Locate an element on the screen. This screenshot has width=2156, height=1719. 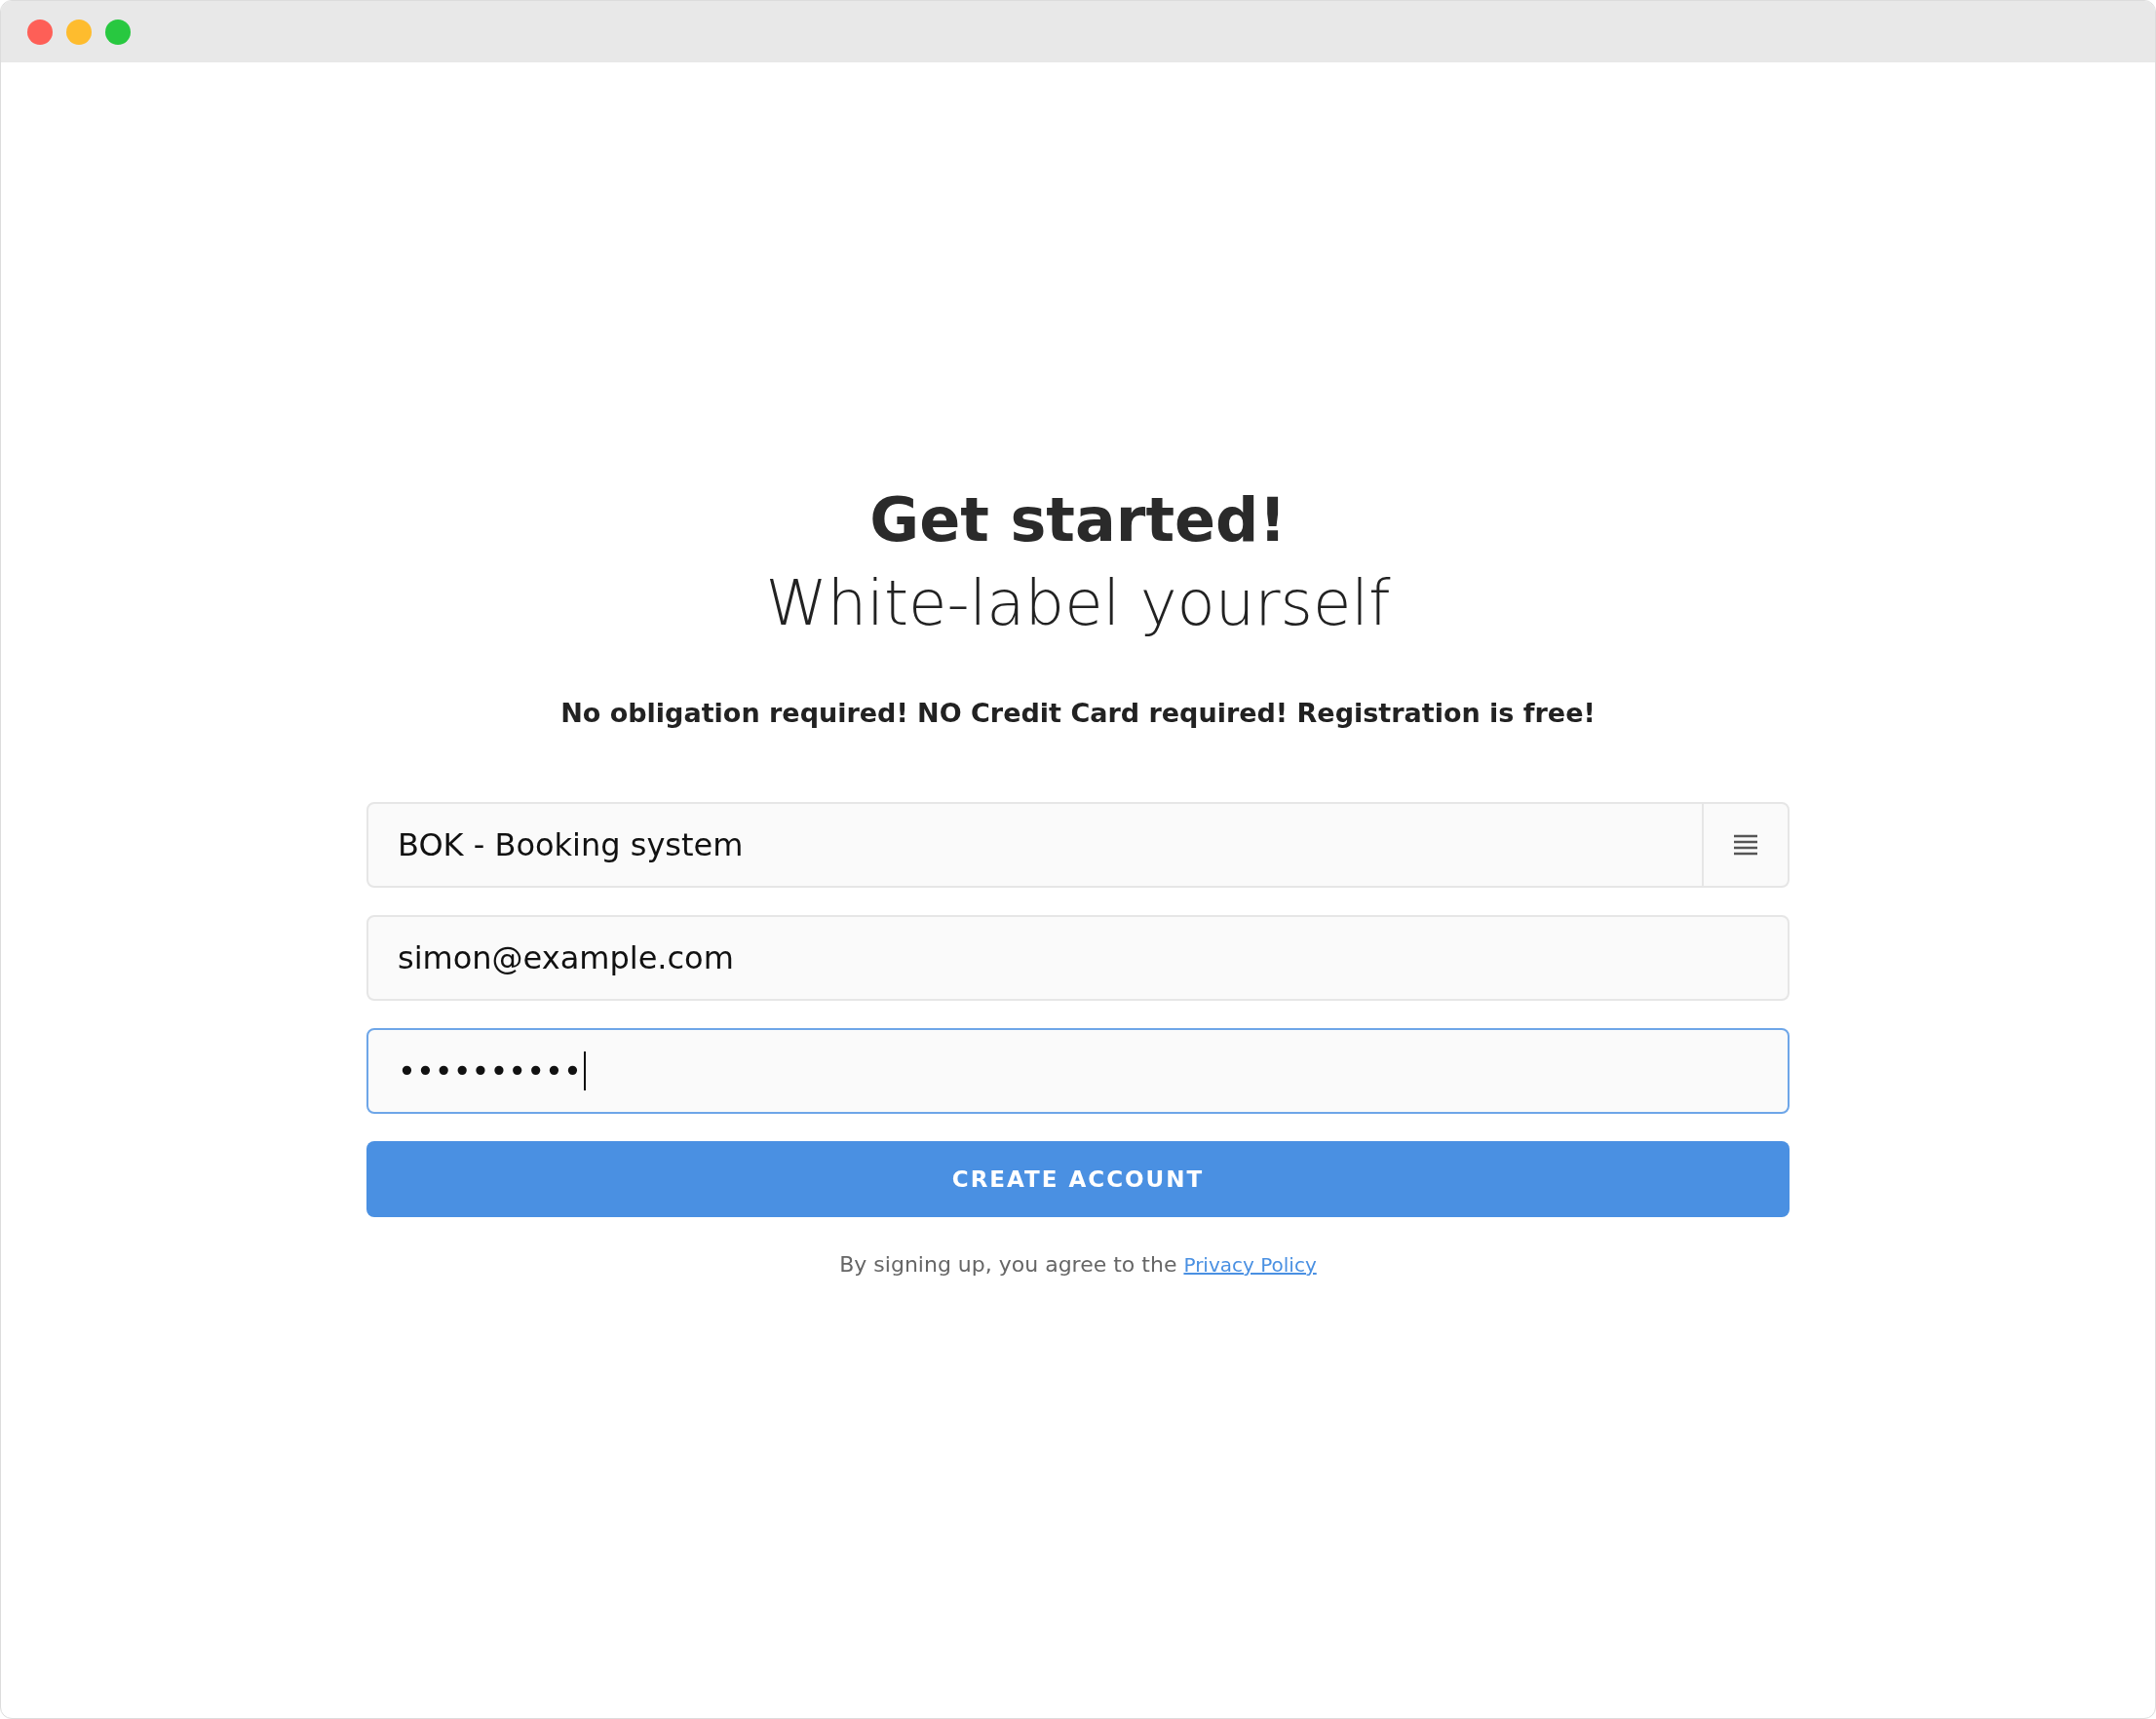
notice-text: No obligation required! NO Credit Card required! Registration is free! is located at coordinates (1078, 713).